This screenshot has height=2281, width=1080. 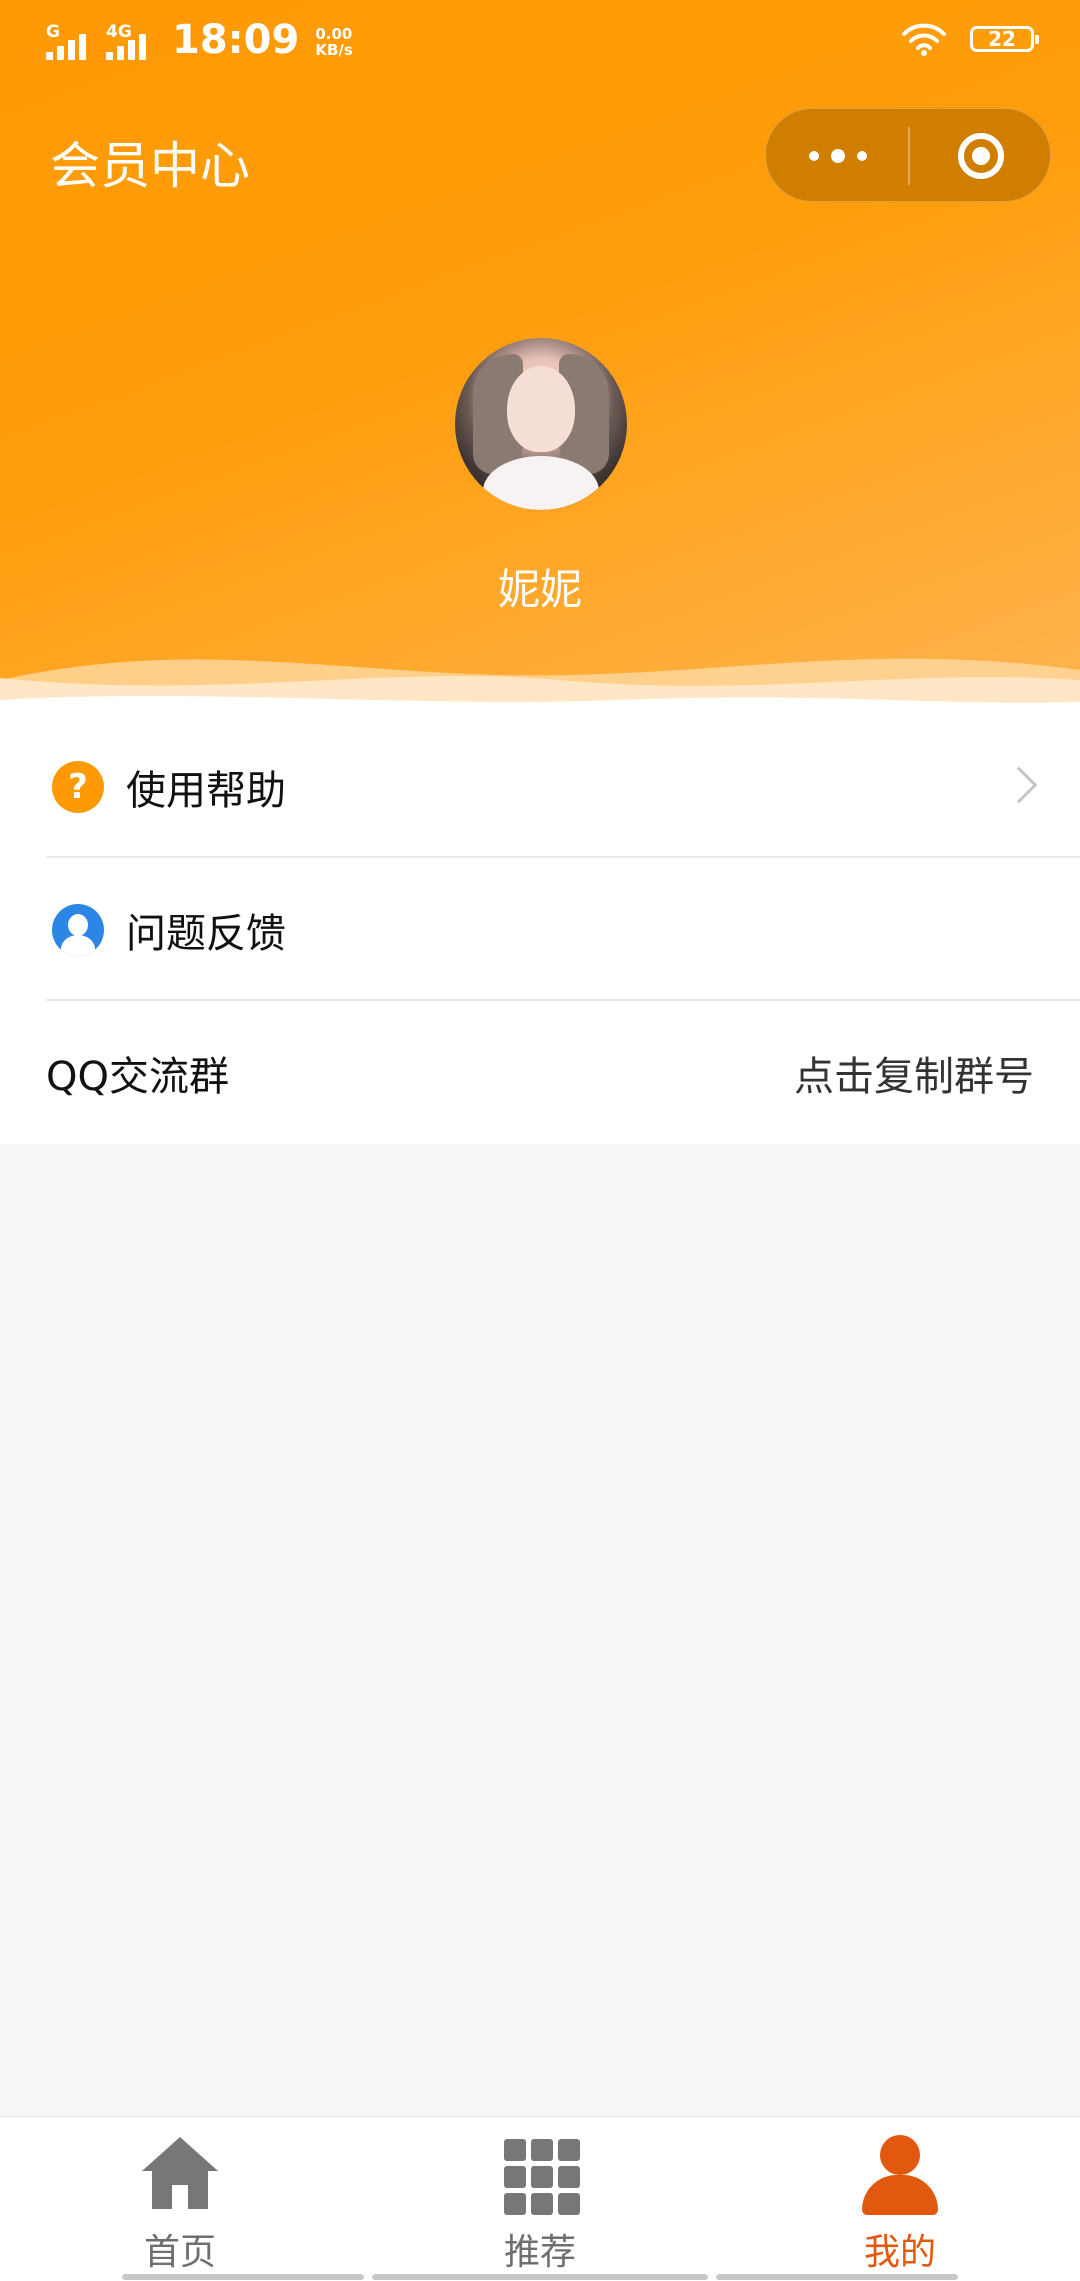 I want to click on battery-level: 22, so click(x=1002, y=39).